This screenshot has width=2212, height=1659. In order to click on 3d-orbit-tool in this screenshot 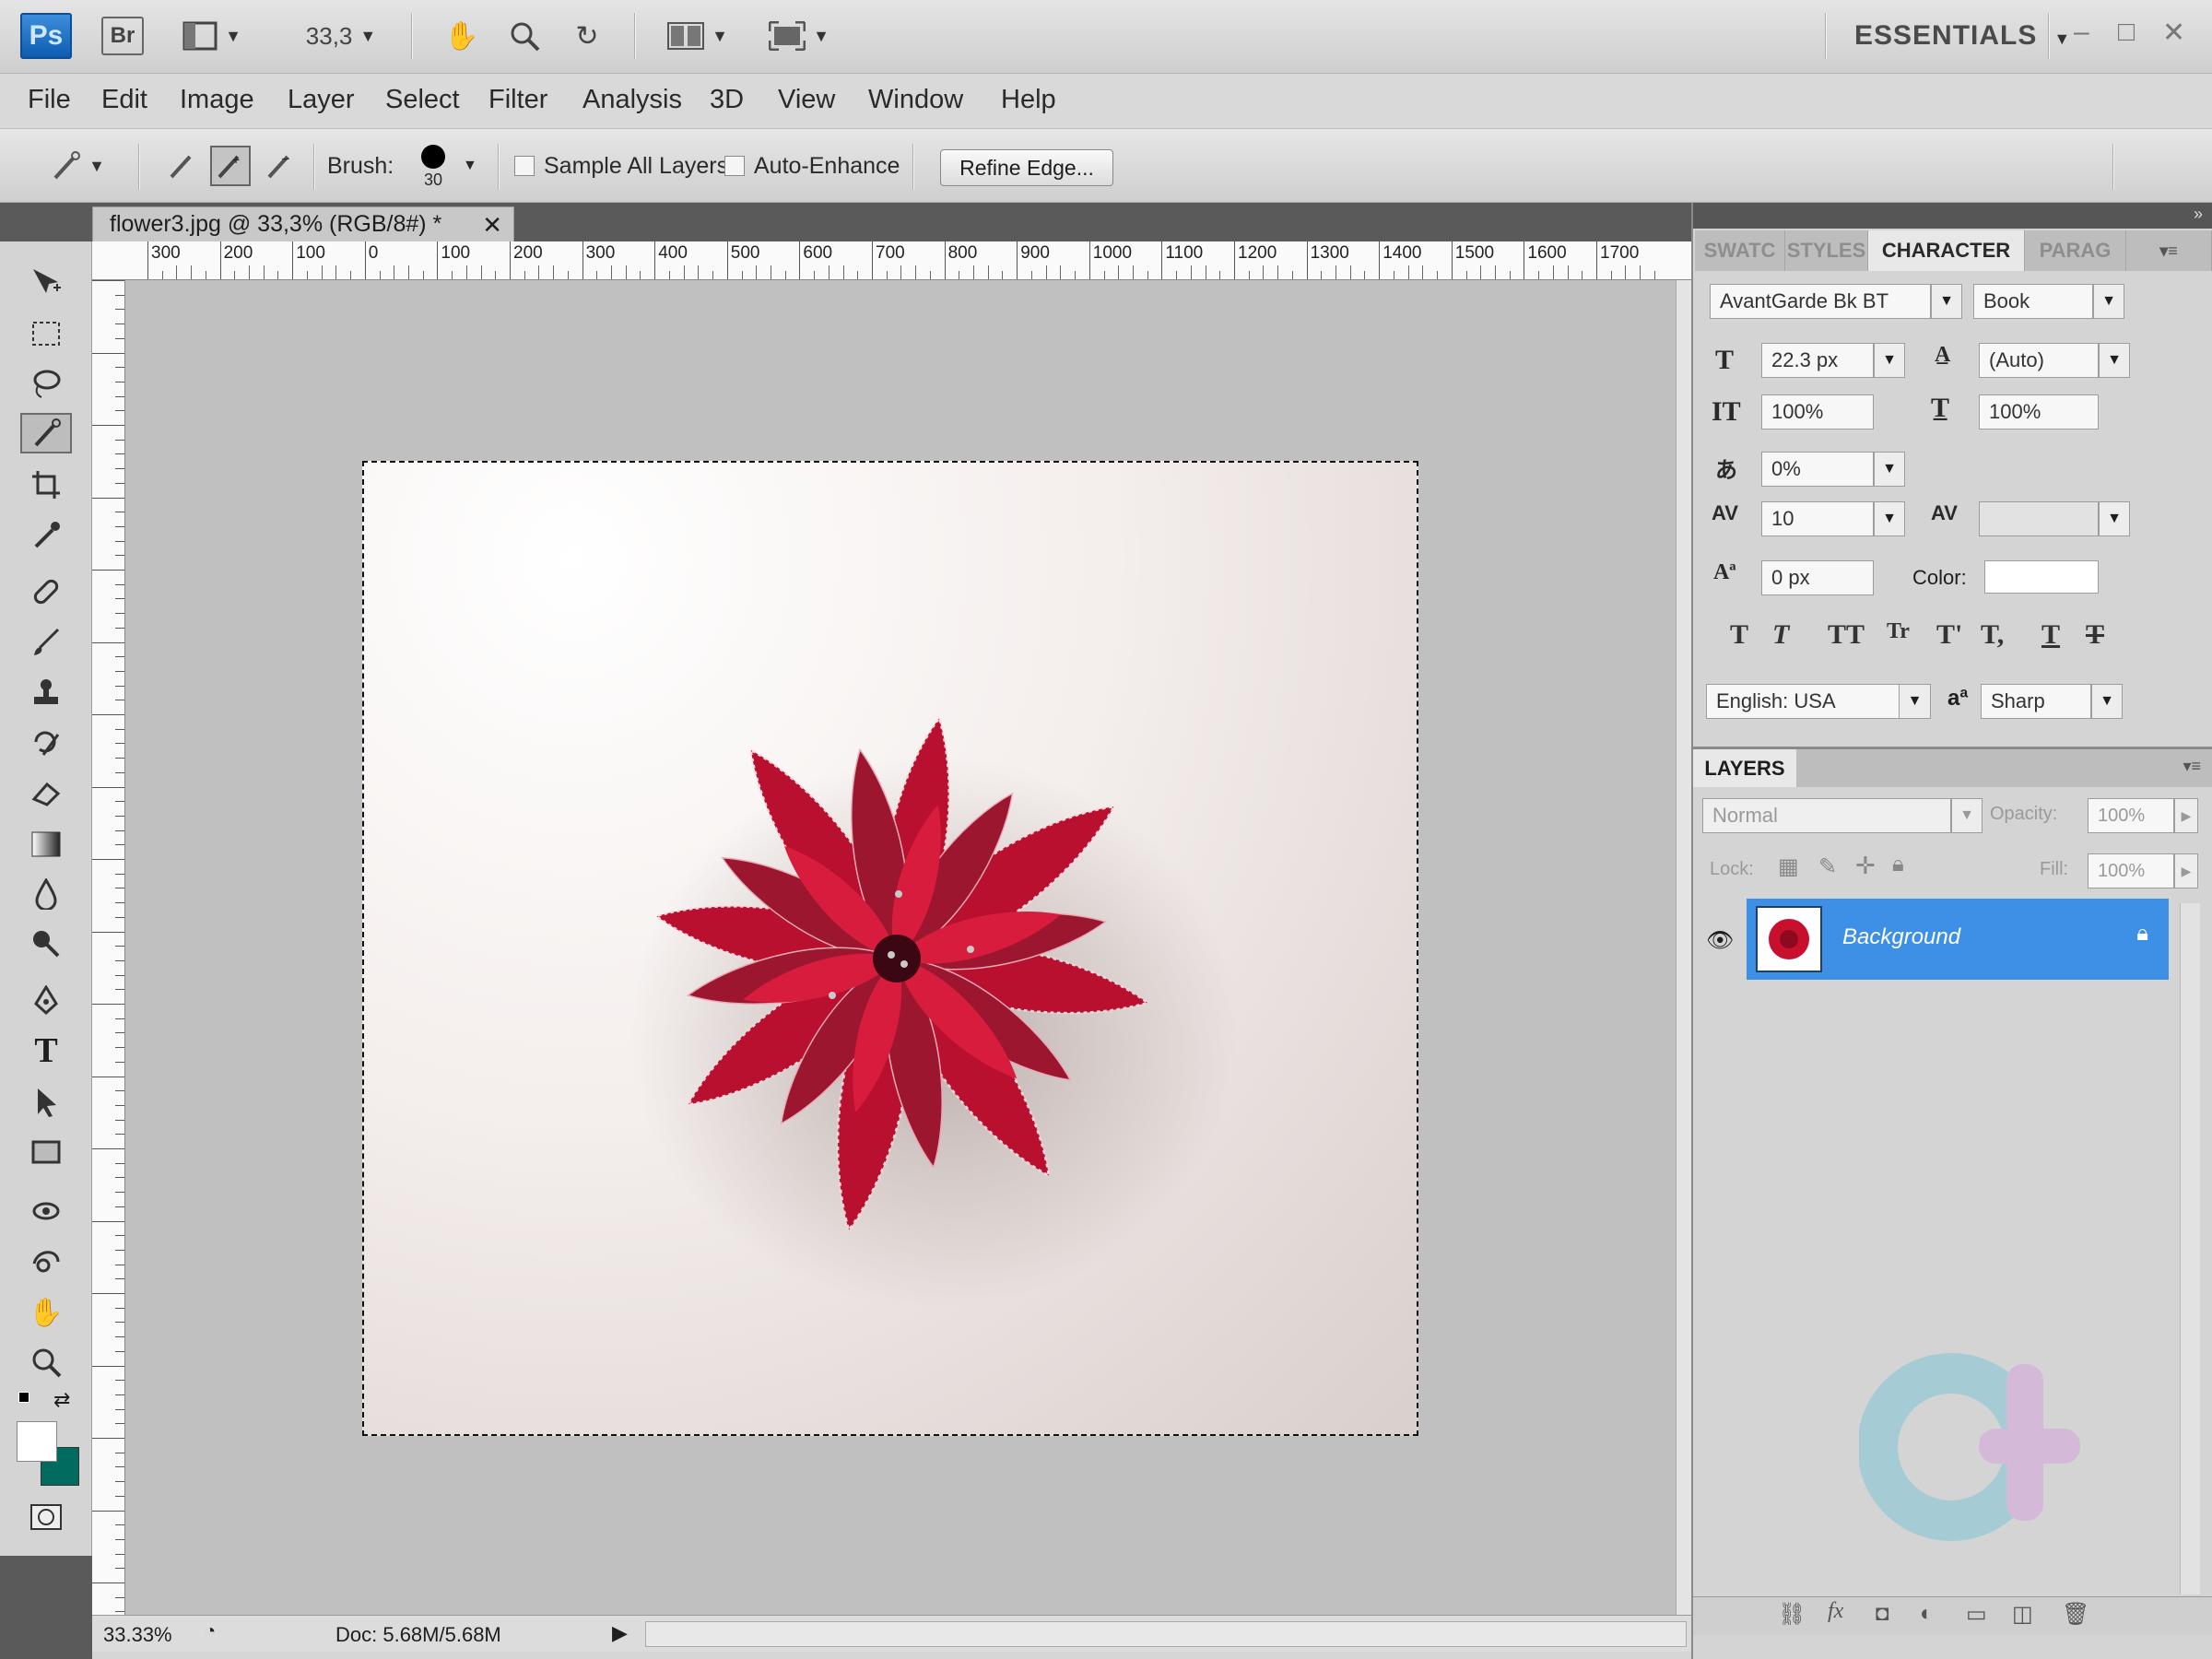, I will do `click(46, 1261)`.